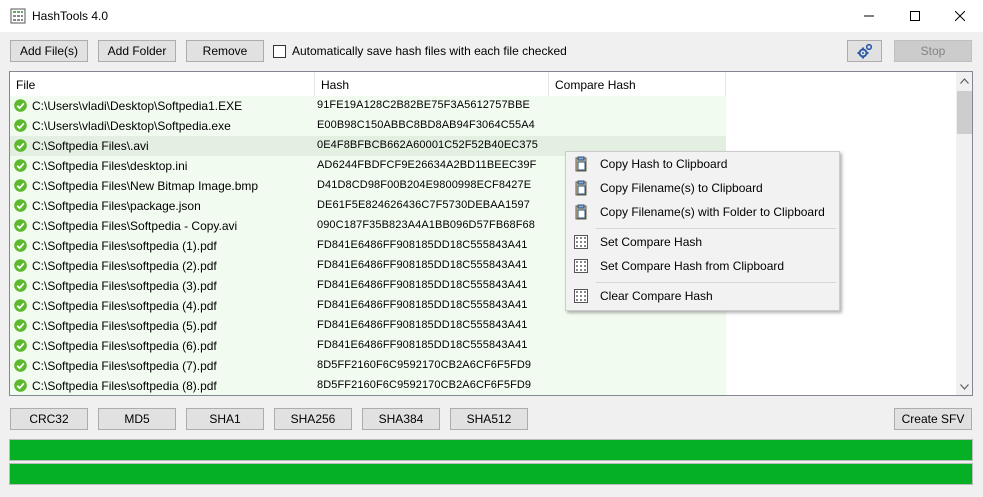 The image size is (983, 497). I want to click on hash-cell: 0E4F8BFBCB662A60001C52F52B40EC375, so click(428, 145).